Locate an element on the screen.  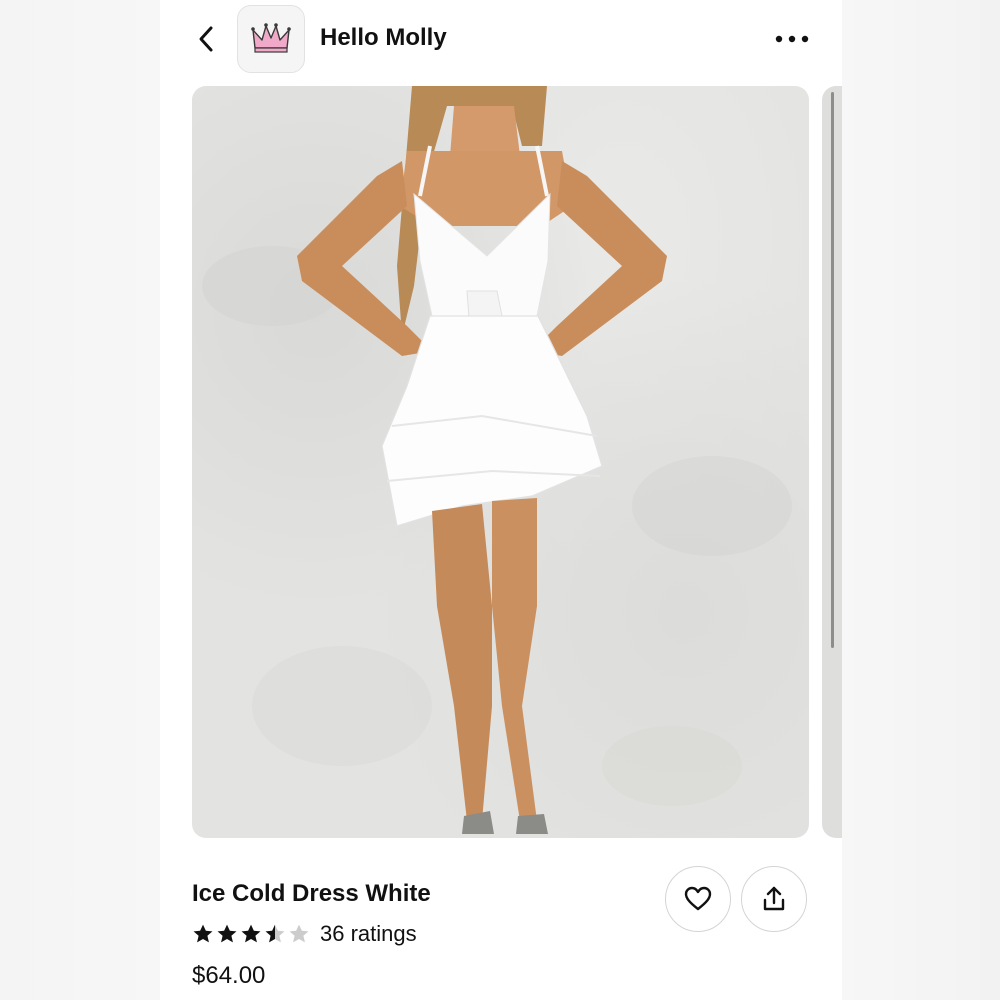
star-rating is located at coordinates (251, 934).